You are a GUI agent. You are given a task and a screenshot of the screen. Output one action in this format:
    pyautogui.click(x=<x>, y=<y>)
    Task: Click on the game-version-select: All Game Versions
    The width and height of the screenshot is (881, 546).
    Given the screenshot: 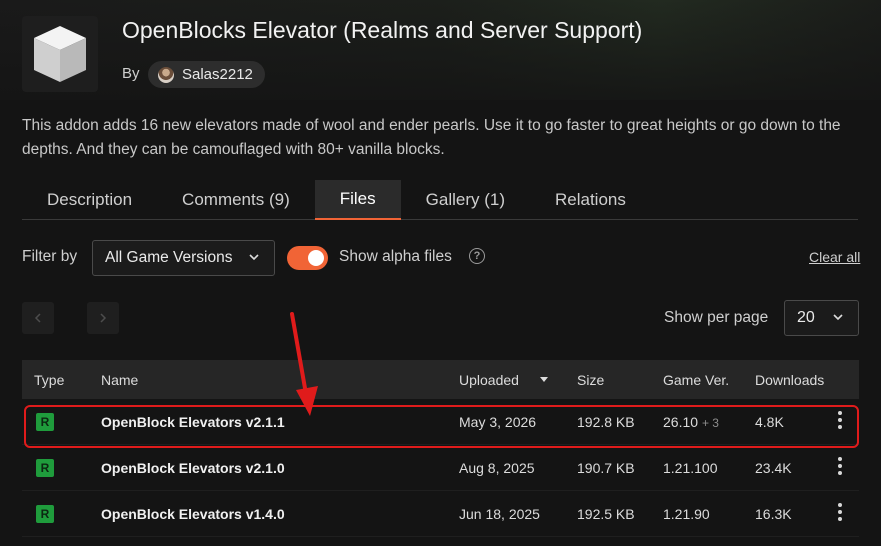 What is the action you would take?
    pyautogui.click(x=183, y=258)
    